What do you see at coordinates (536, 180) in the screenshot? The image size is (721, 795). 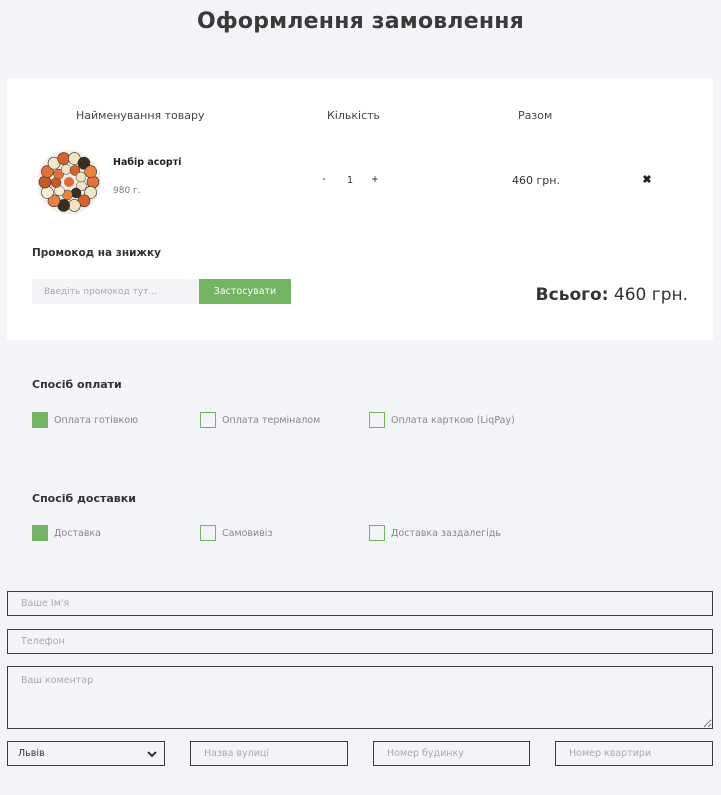 I see `product-total: 460 грн.` at bounding box center [536, 180].